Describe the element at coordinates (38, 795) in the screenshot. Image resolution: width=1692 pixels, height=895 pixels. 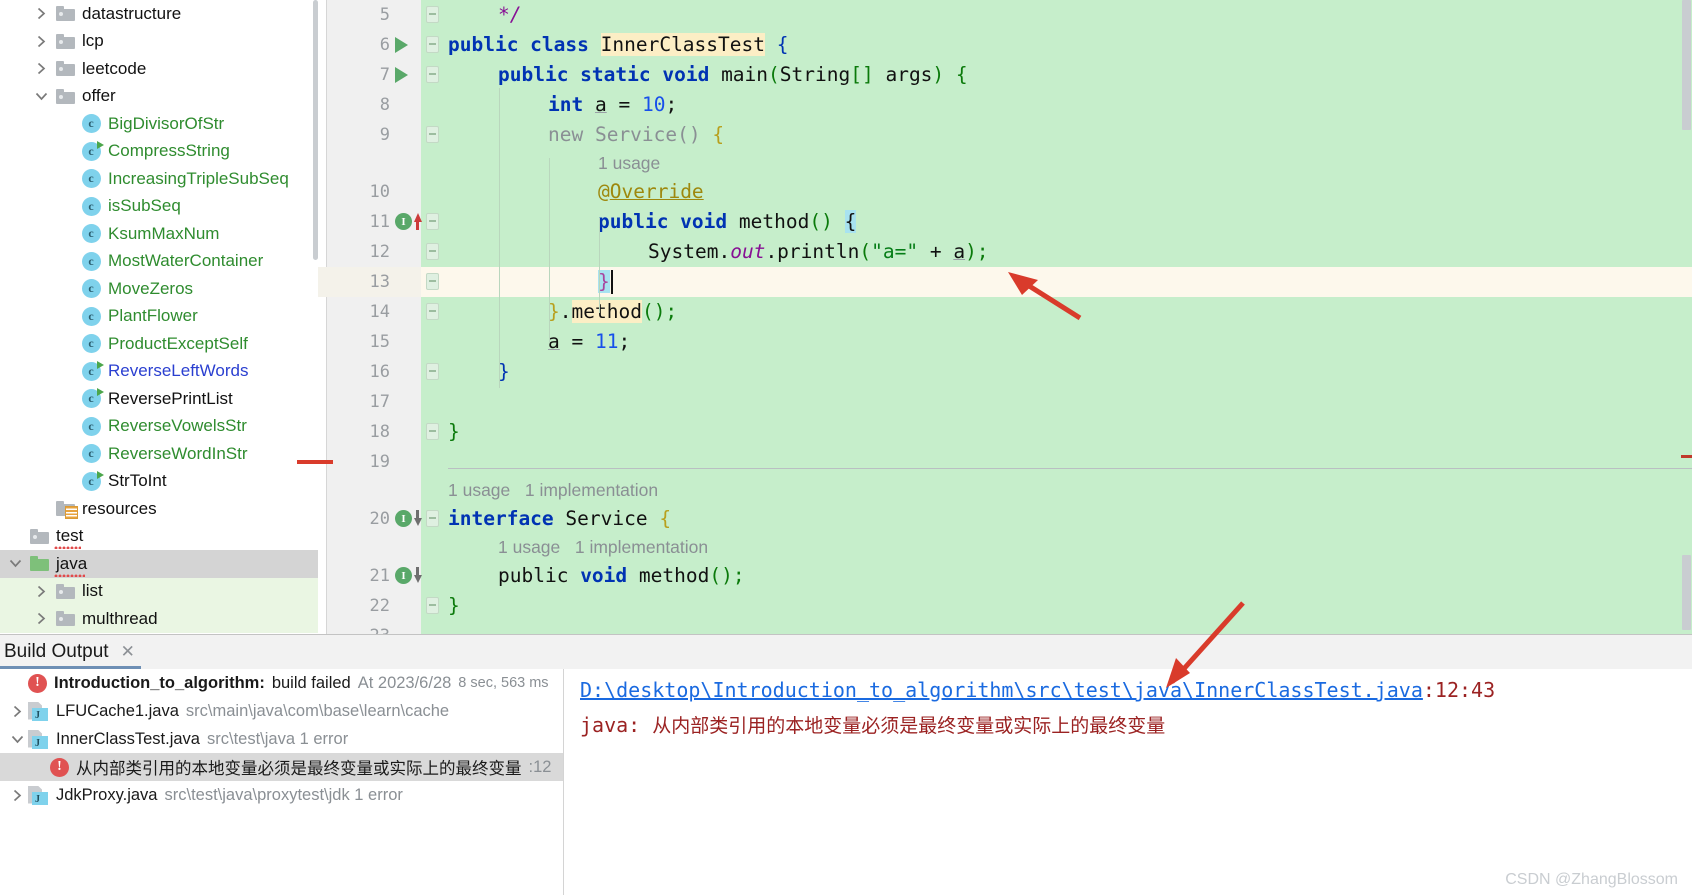
I see `java-file-icon: J` at that location.